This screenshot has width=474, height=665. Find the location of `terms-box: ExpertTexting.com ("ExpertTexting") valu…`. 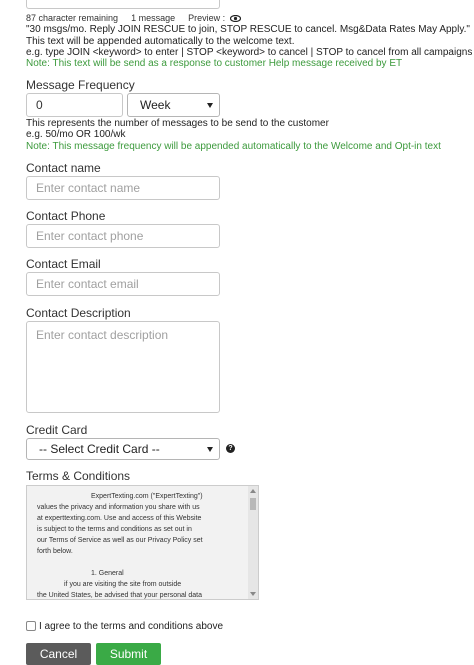

terms-box: ExpertTexting.com ("ExpertTexting") valu… is located at coordinates (142, 542).